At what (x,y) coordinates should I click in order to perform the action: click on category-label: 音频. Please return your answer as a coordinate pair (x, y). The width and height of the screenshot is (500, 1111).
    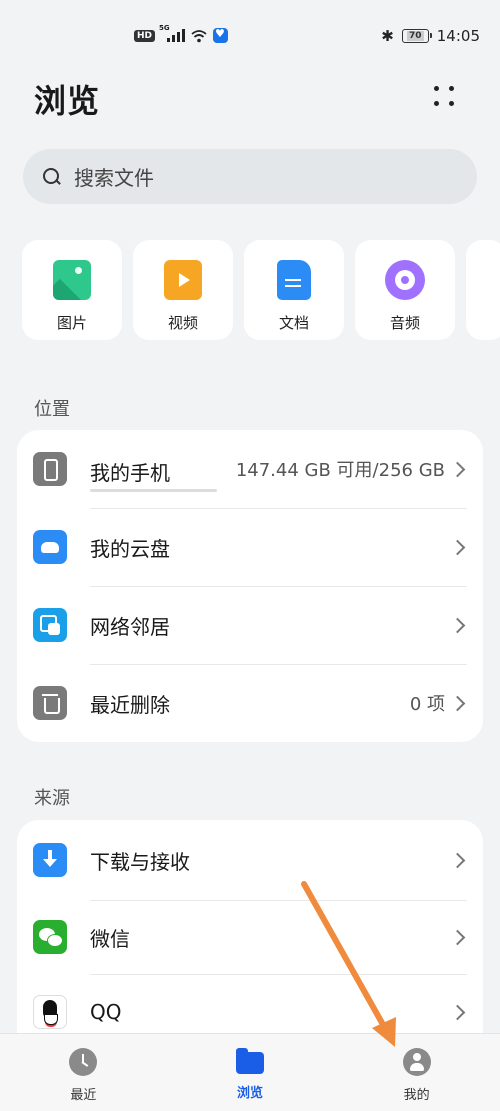
    Looking at the image, I should click on (404, 323).